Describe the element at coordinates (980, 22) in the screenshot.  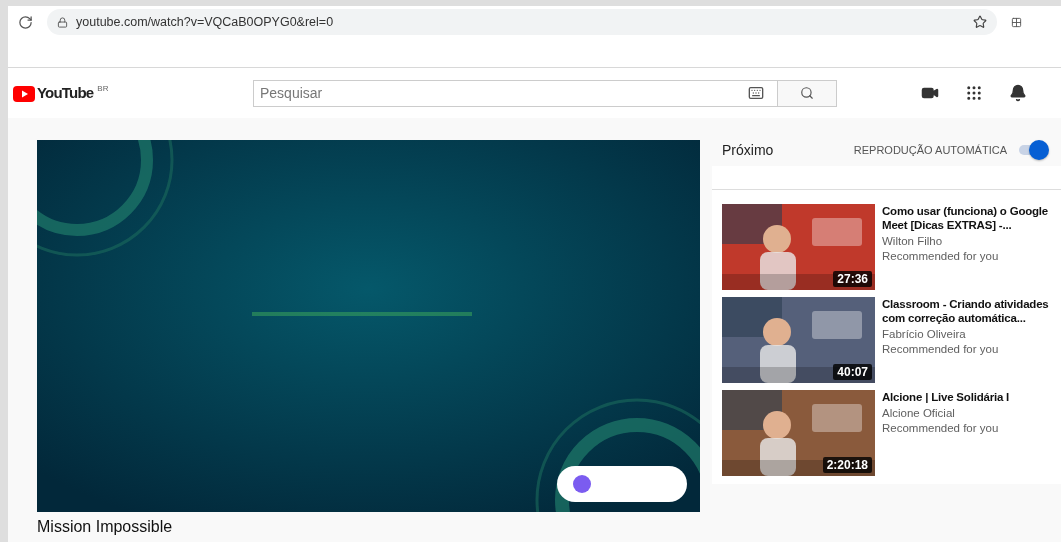
I see `bookmark-star-icon` at that location.